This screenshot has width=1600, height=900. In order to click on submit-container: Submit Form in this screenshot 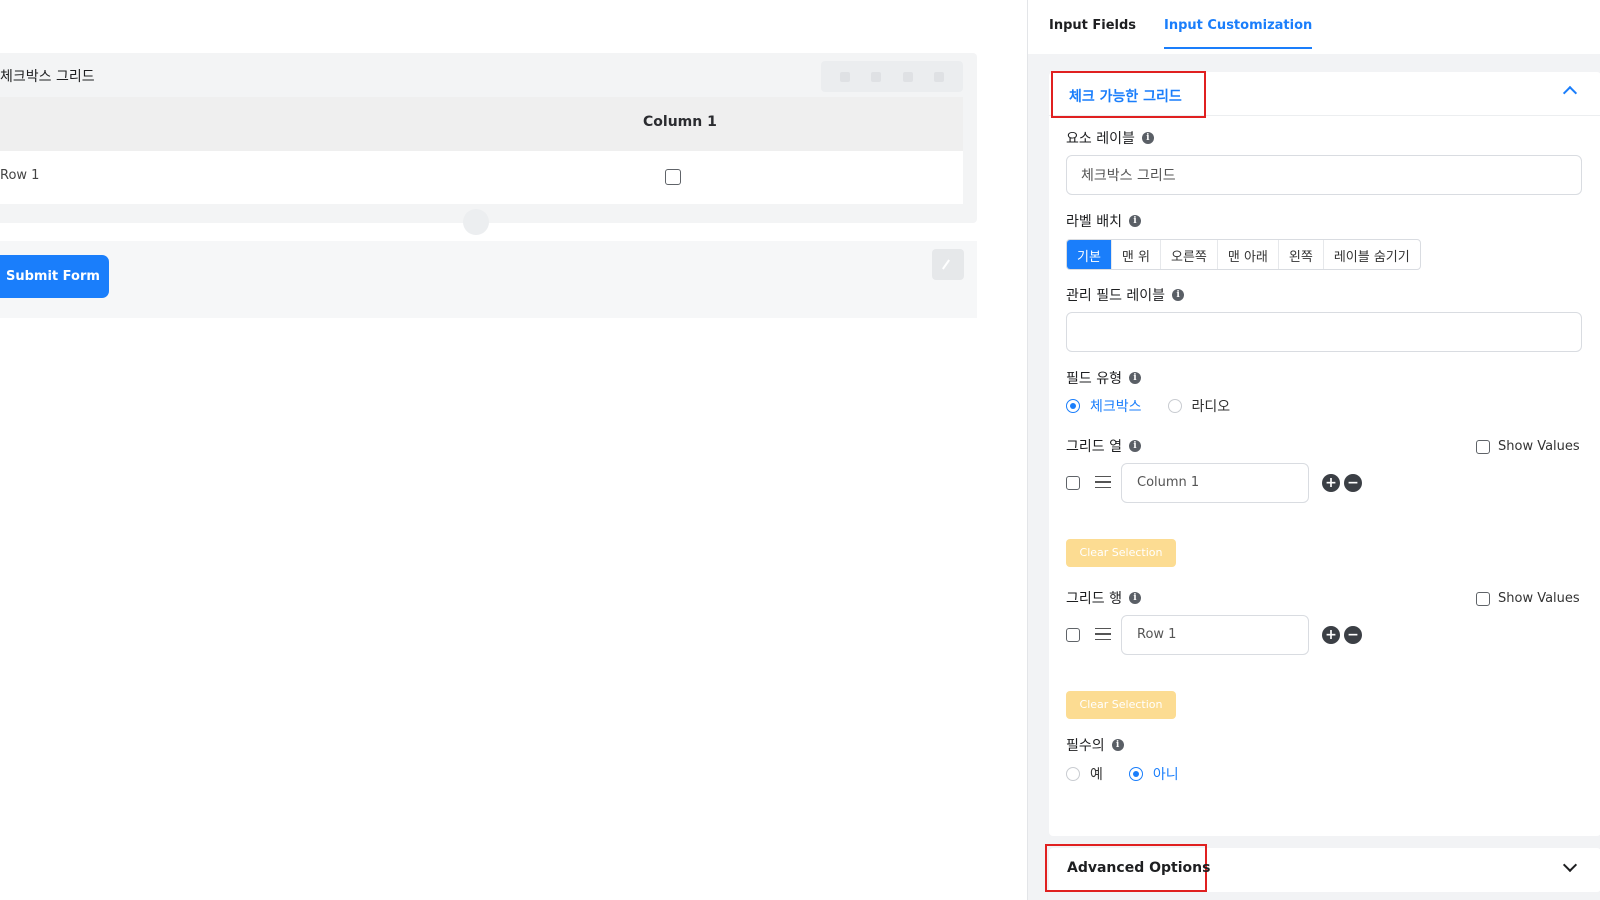, I will do `click(488, 279)`.